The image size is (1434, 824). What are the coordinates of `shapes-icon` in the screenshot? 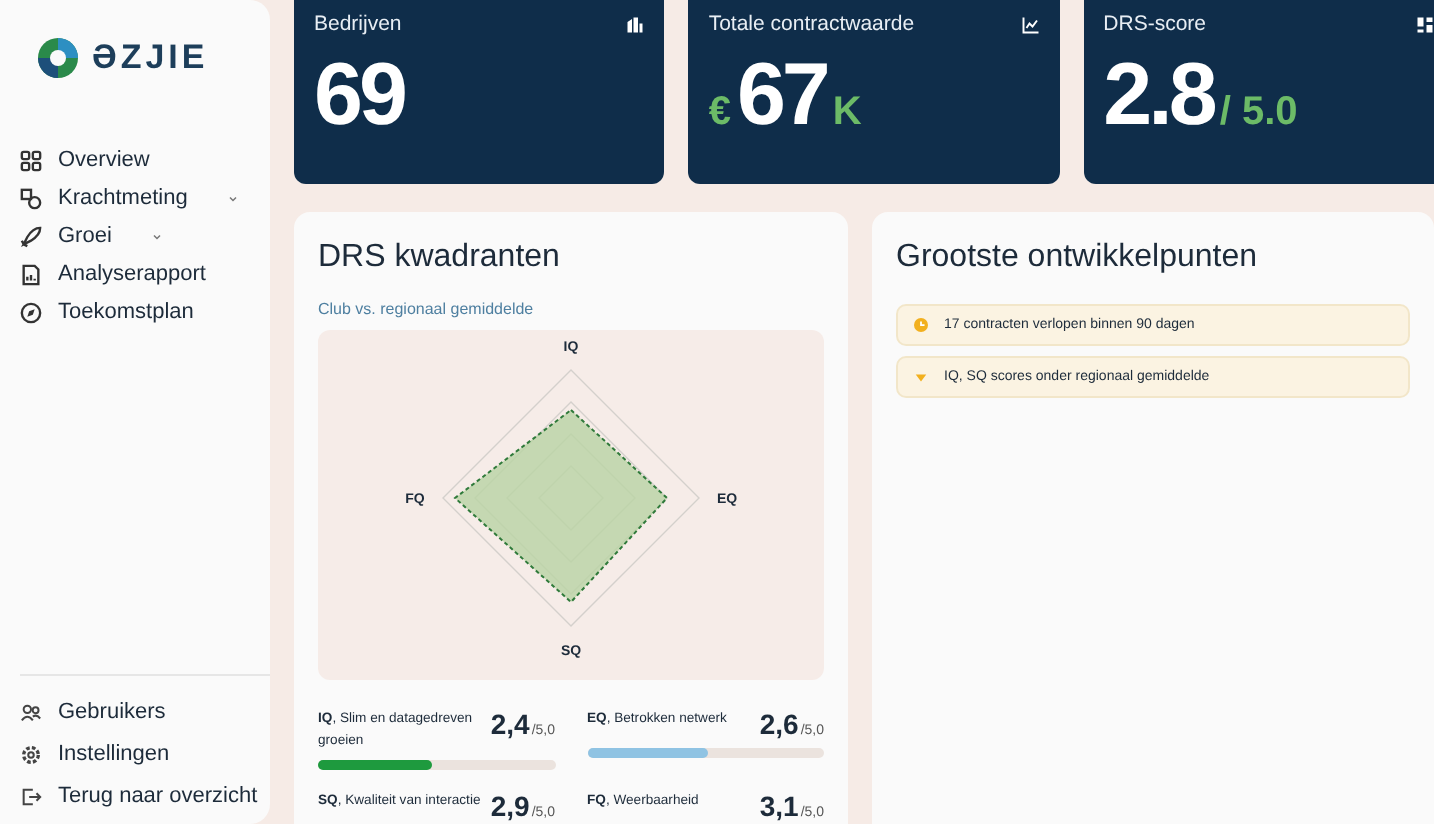 It's located at (31, 198).